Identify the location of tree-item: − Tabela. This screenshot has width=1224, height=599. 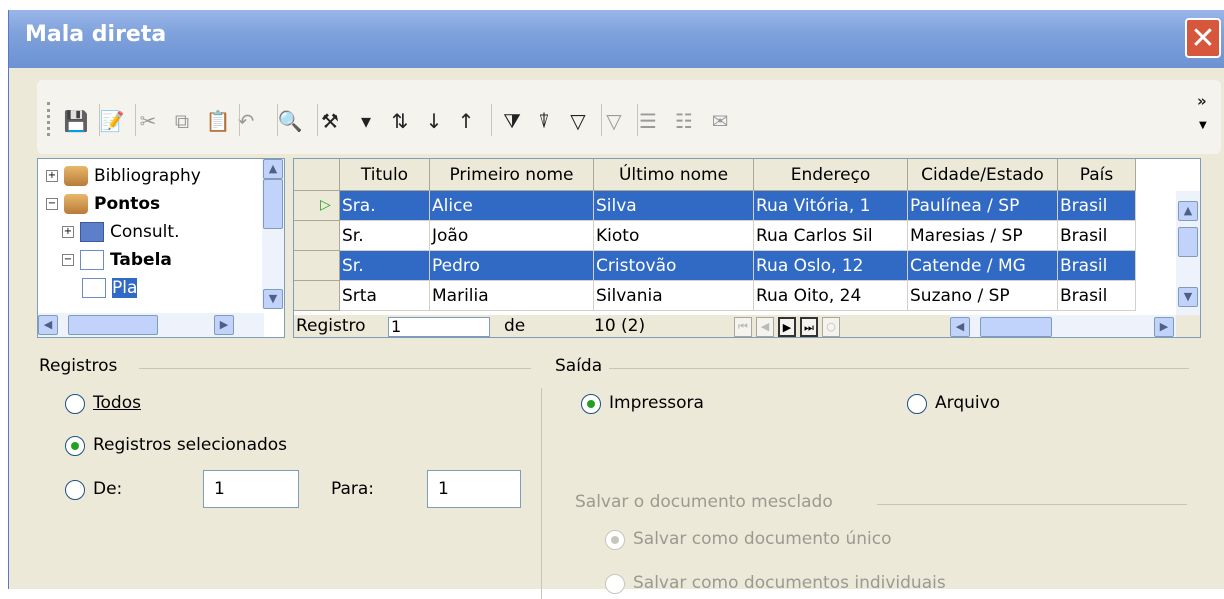
(117, 260).